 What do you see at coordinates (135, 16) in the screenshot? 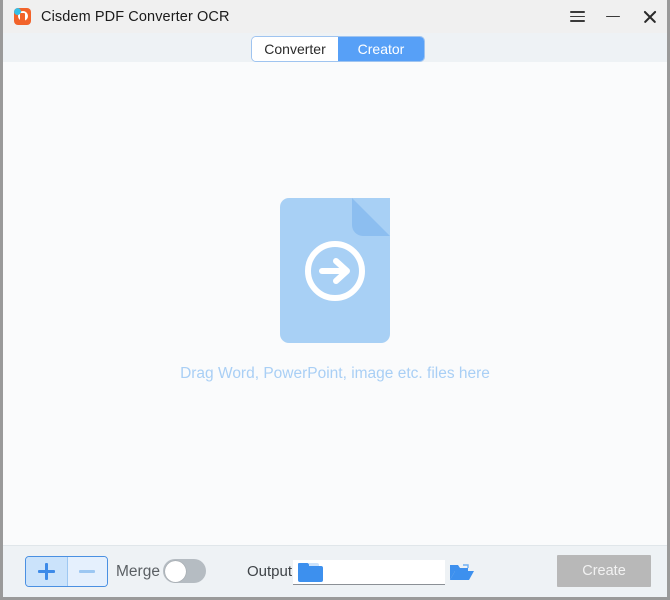
I see `window-title: Cisdem PDF Converter OCR` at bounding box center [135, 16].